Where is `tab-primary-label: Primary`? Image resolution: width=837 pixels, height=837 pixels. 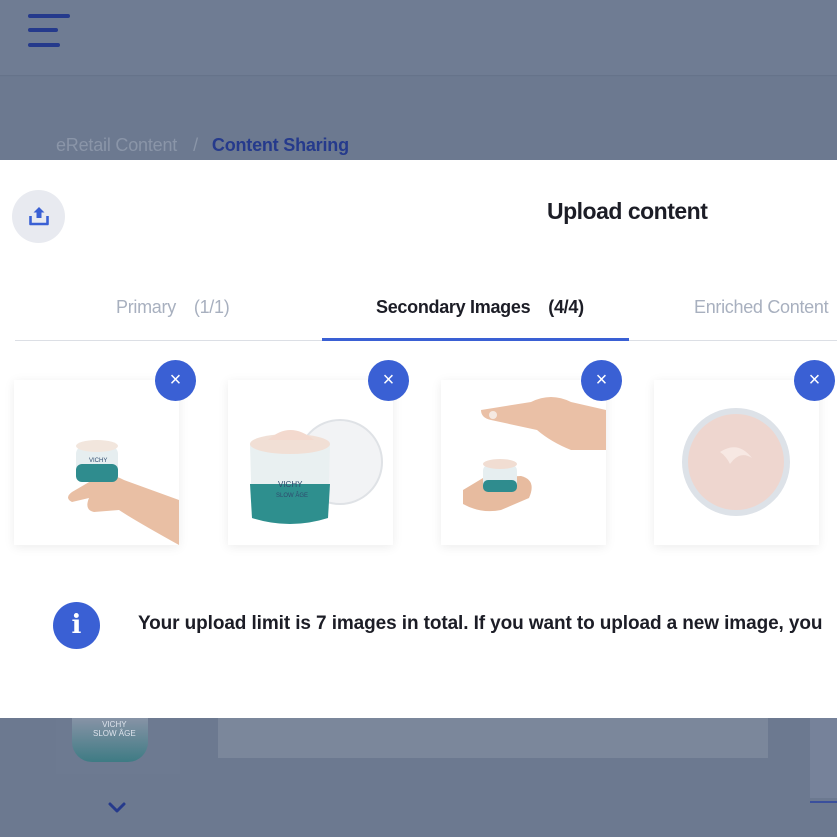 tab-primary-label: Primary is located at coordinates (146, 307).